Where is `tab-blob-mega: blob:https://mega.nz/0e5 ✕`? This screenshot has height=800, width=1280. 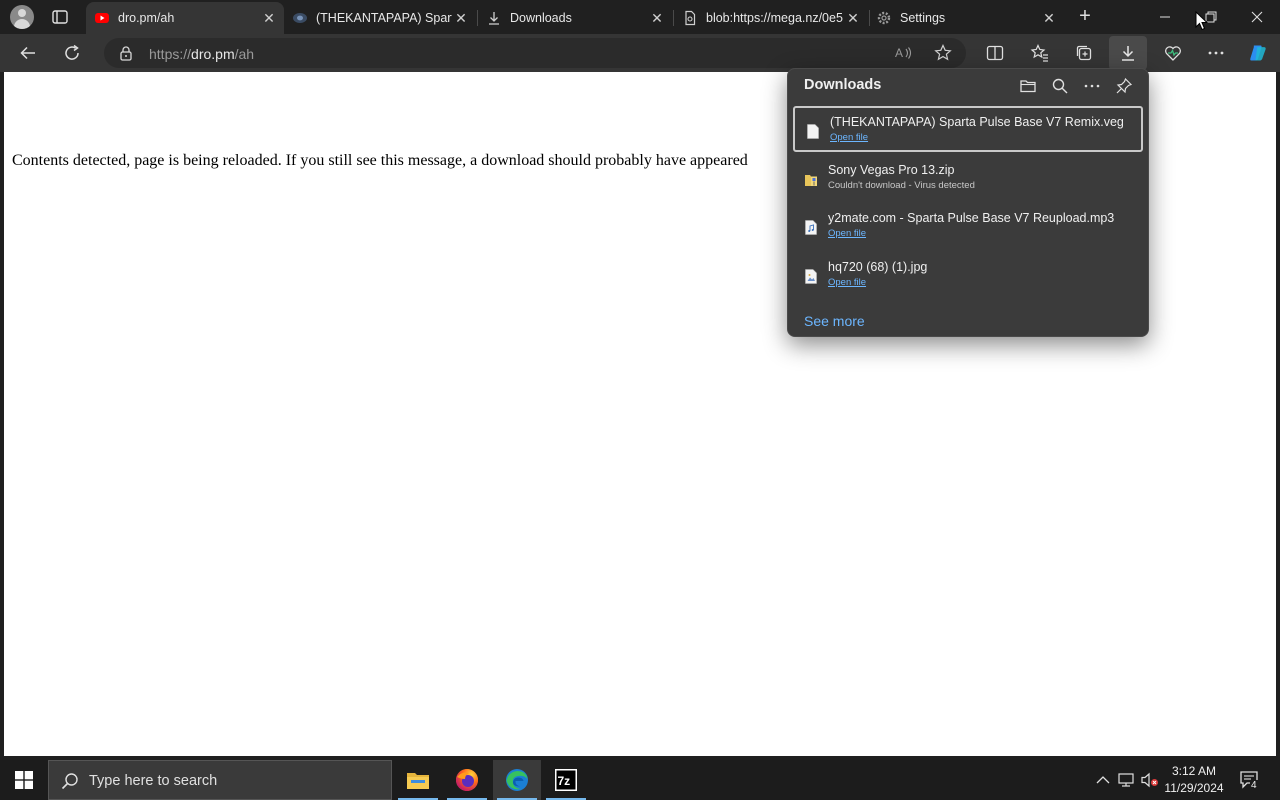 tab-blob-mega: blob:https://mega.nz/0e5 ✕ is located at coordinates (771, 18).